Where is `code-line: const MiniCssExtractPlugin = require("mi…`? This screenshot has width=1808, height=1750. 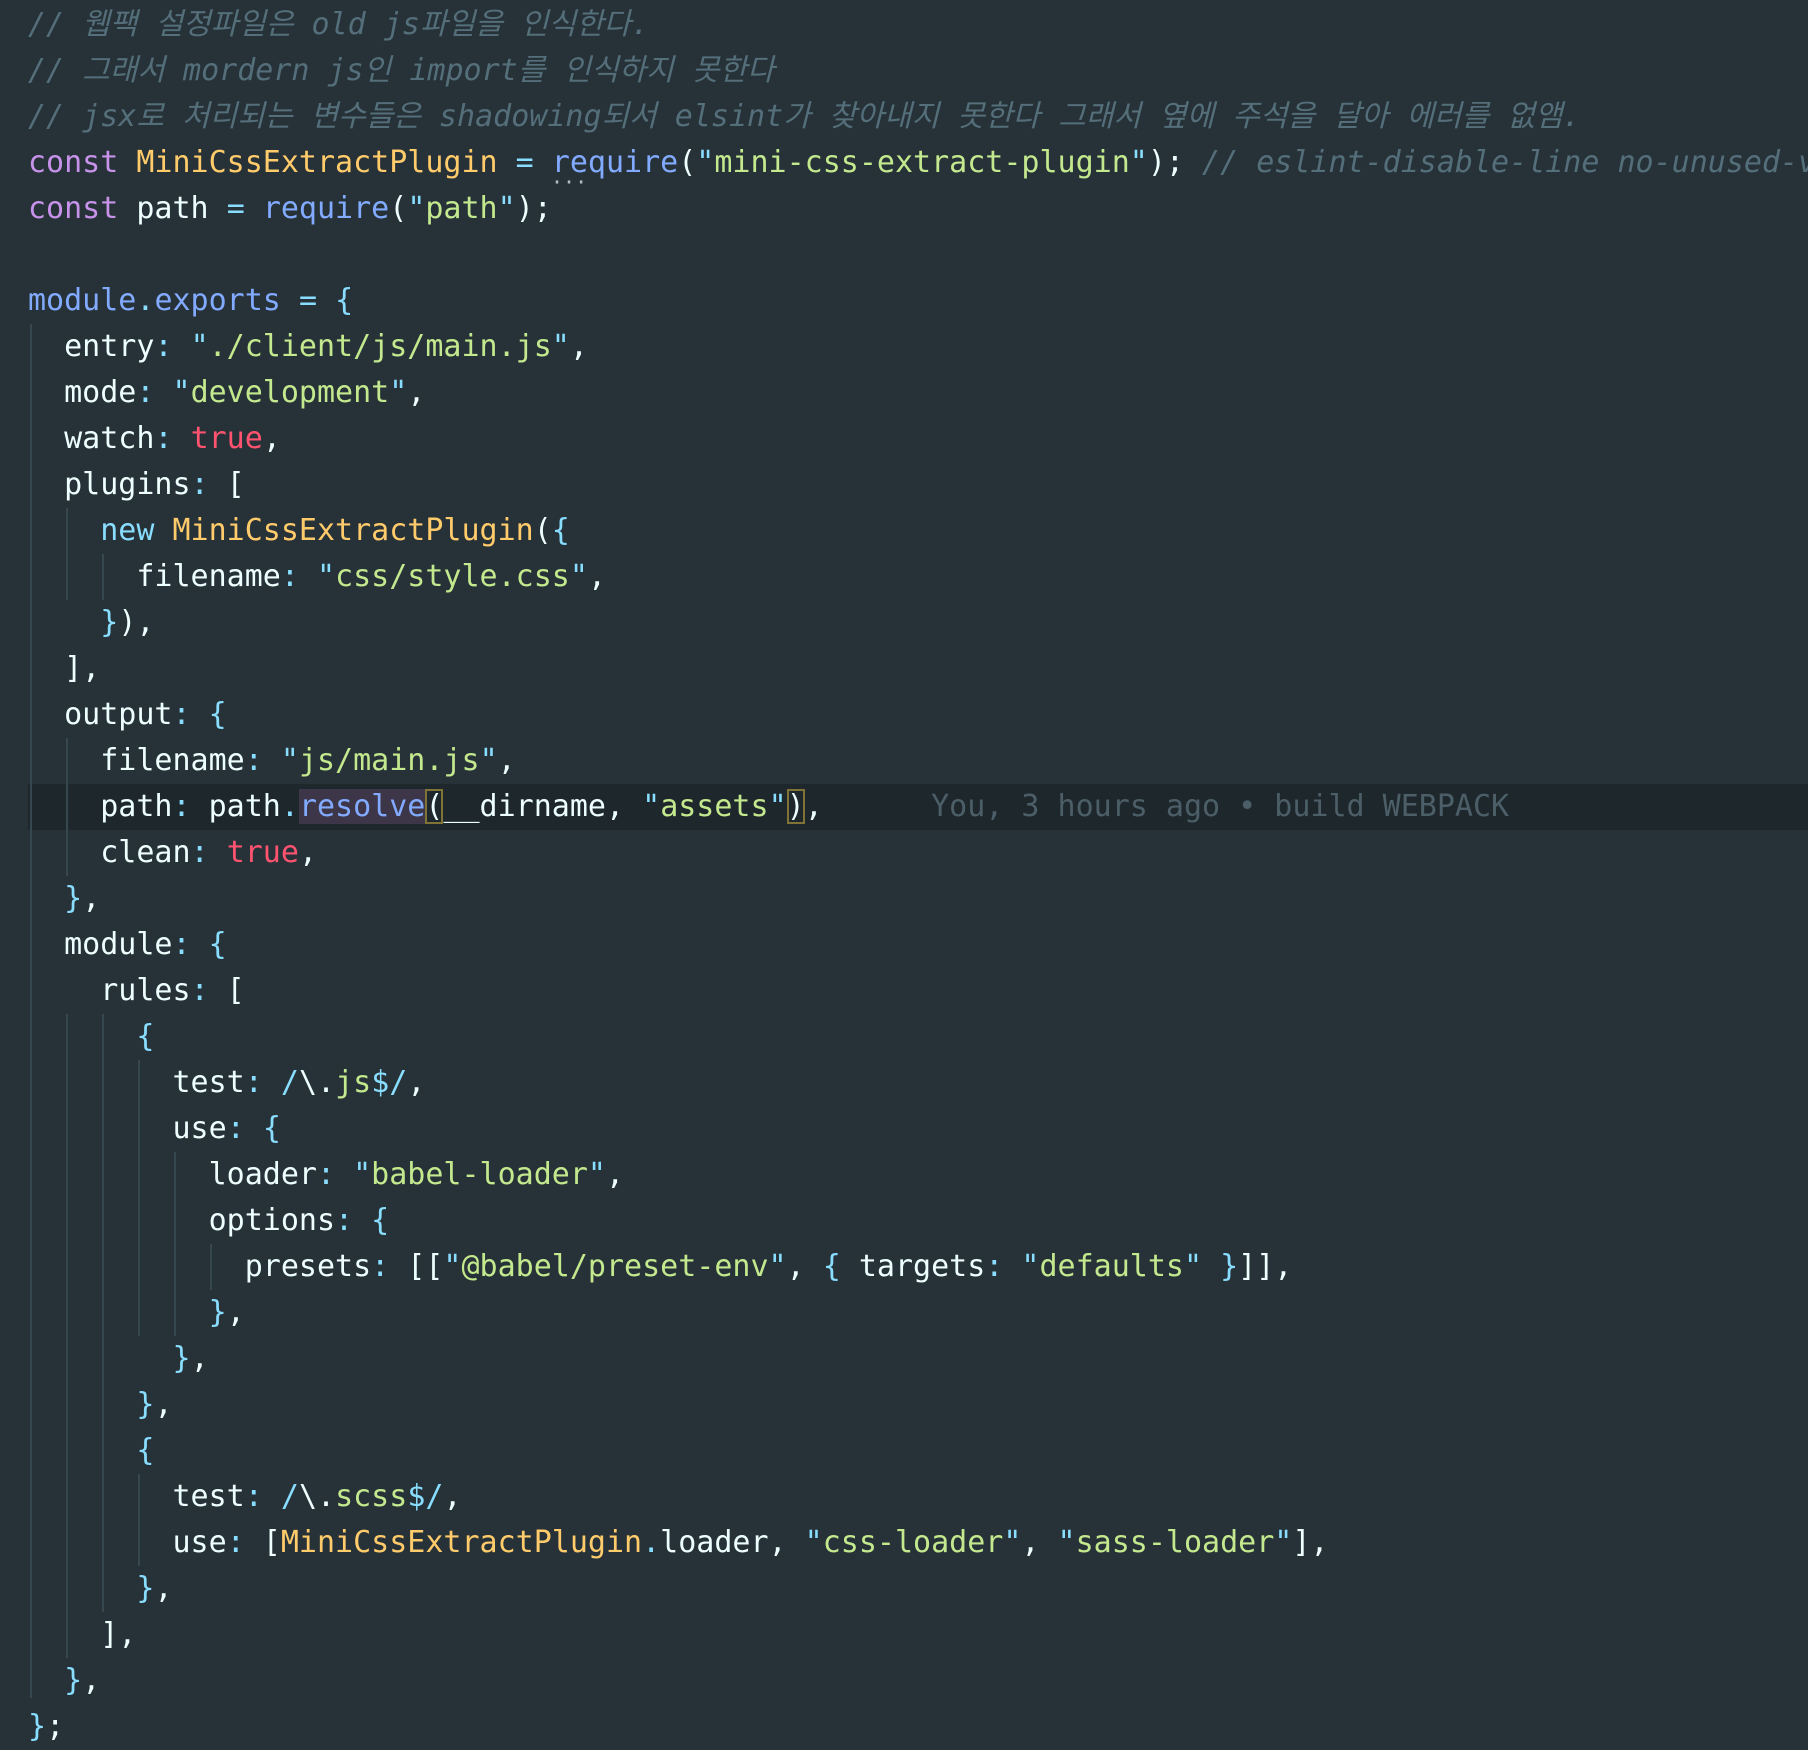
code-line: const MiniCssExtractPlugin = require("mi… is located at coordinates (918, 163).